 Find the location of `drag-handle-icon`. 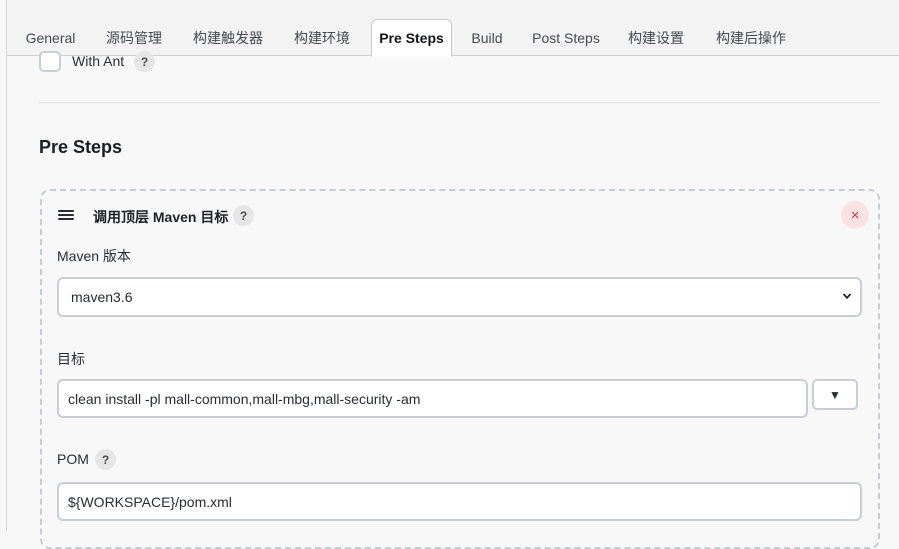

drag-handle-icon is located at coordinates (66, 215).